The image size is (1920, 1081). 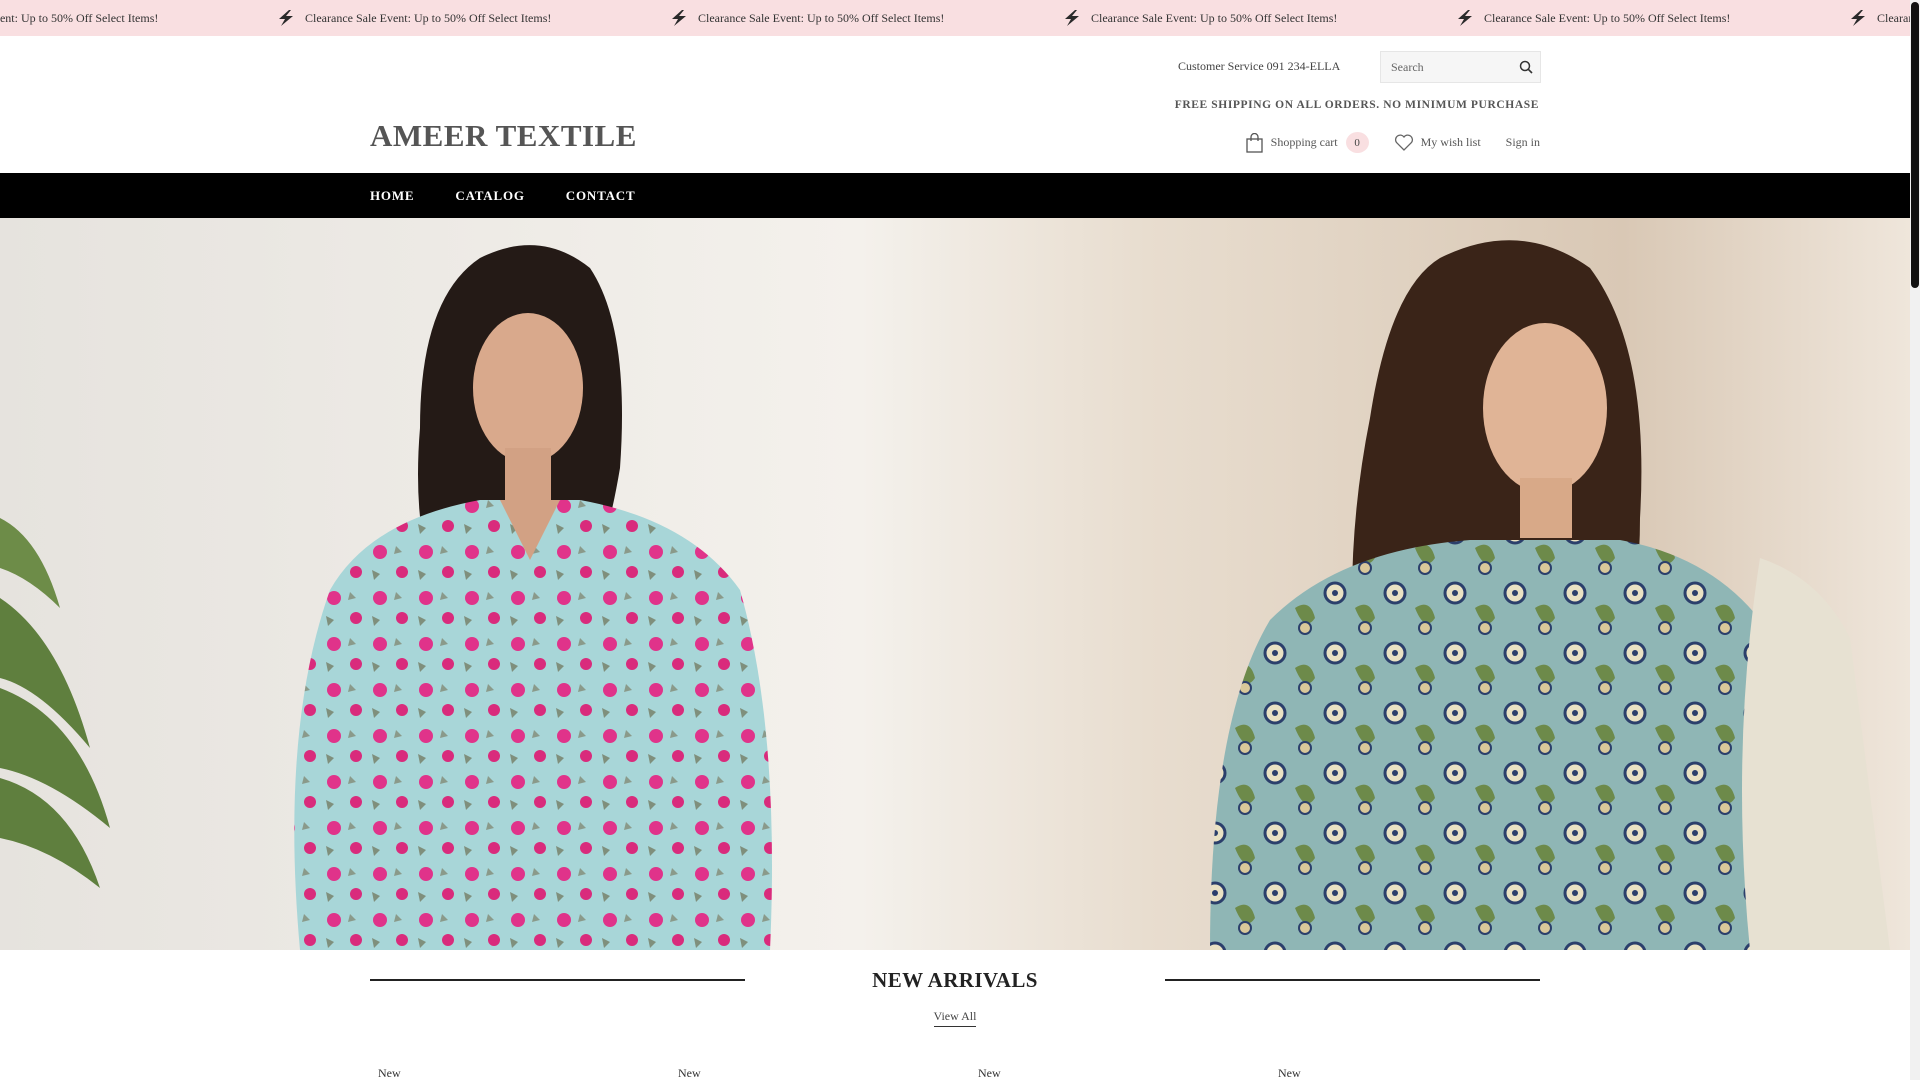 I want to click on section-header: NEW ARRIVALS, so click(x=955, y=980).